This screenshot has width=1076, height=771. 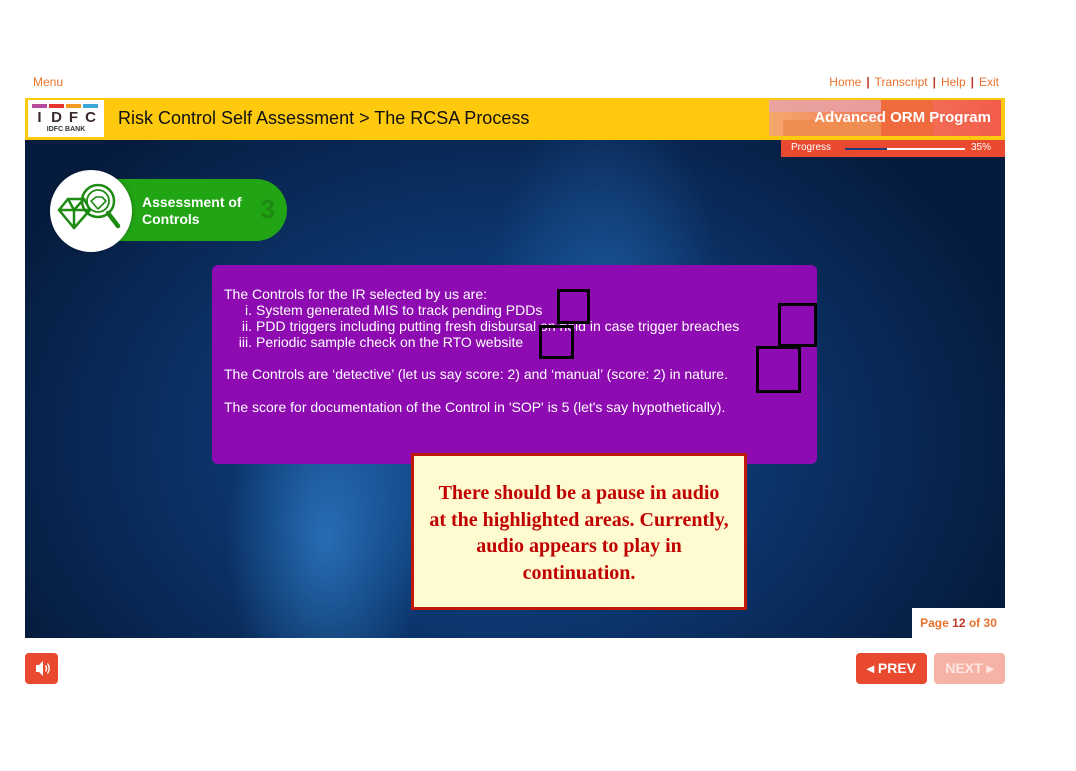 I want to click on audio-toggle-button, so click(x=41, y=668).